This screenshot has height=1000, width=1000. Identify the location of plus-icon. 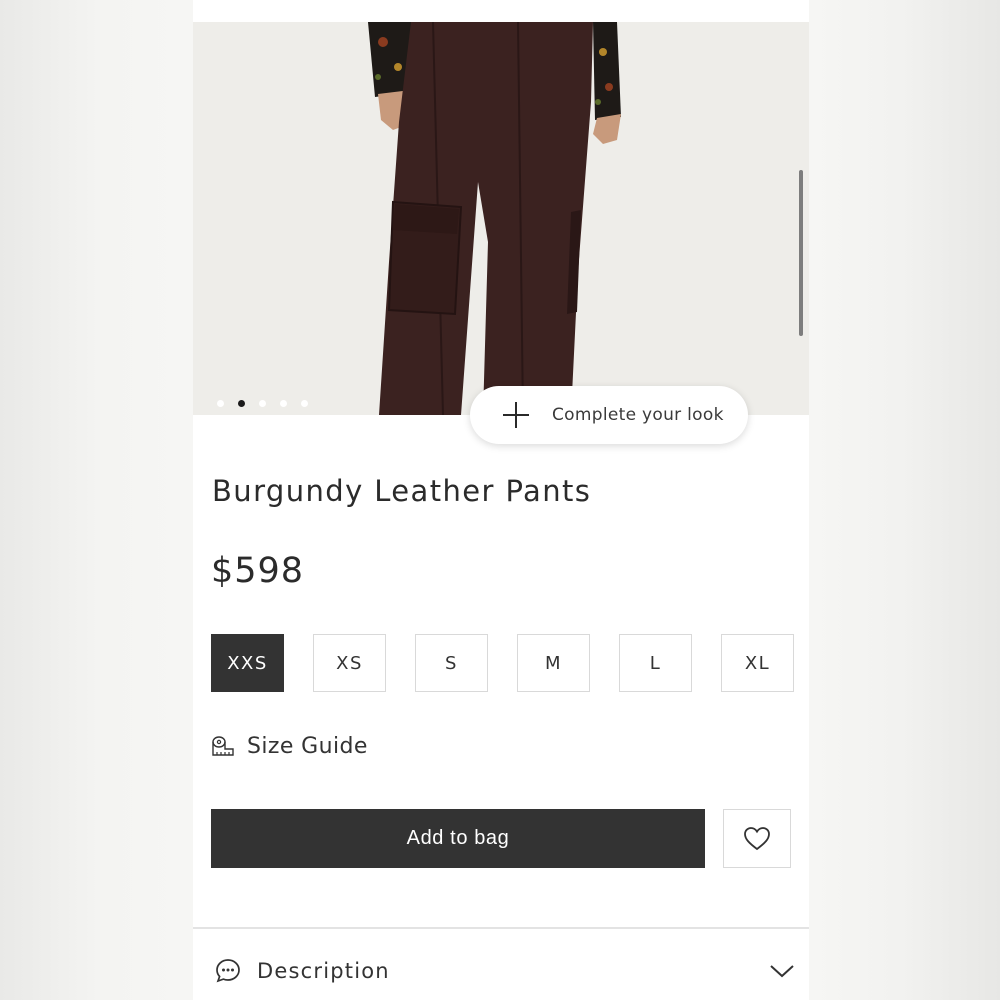
(516, 415).